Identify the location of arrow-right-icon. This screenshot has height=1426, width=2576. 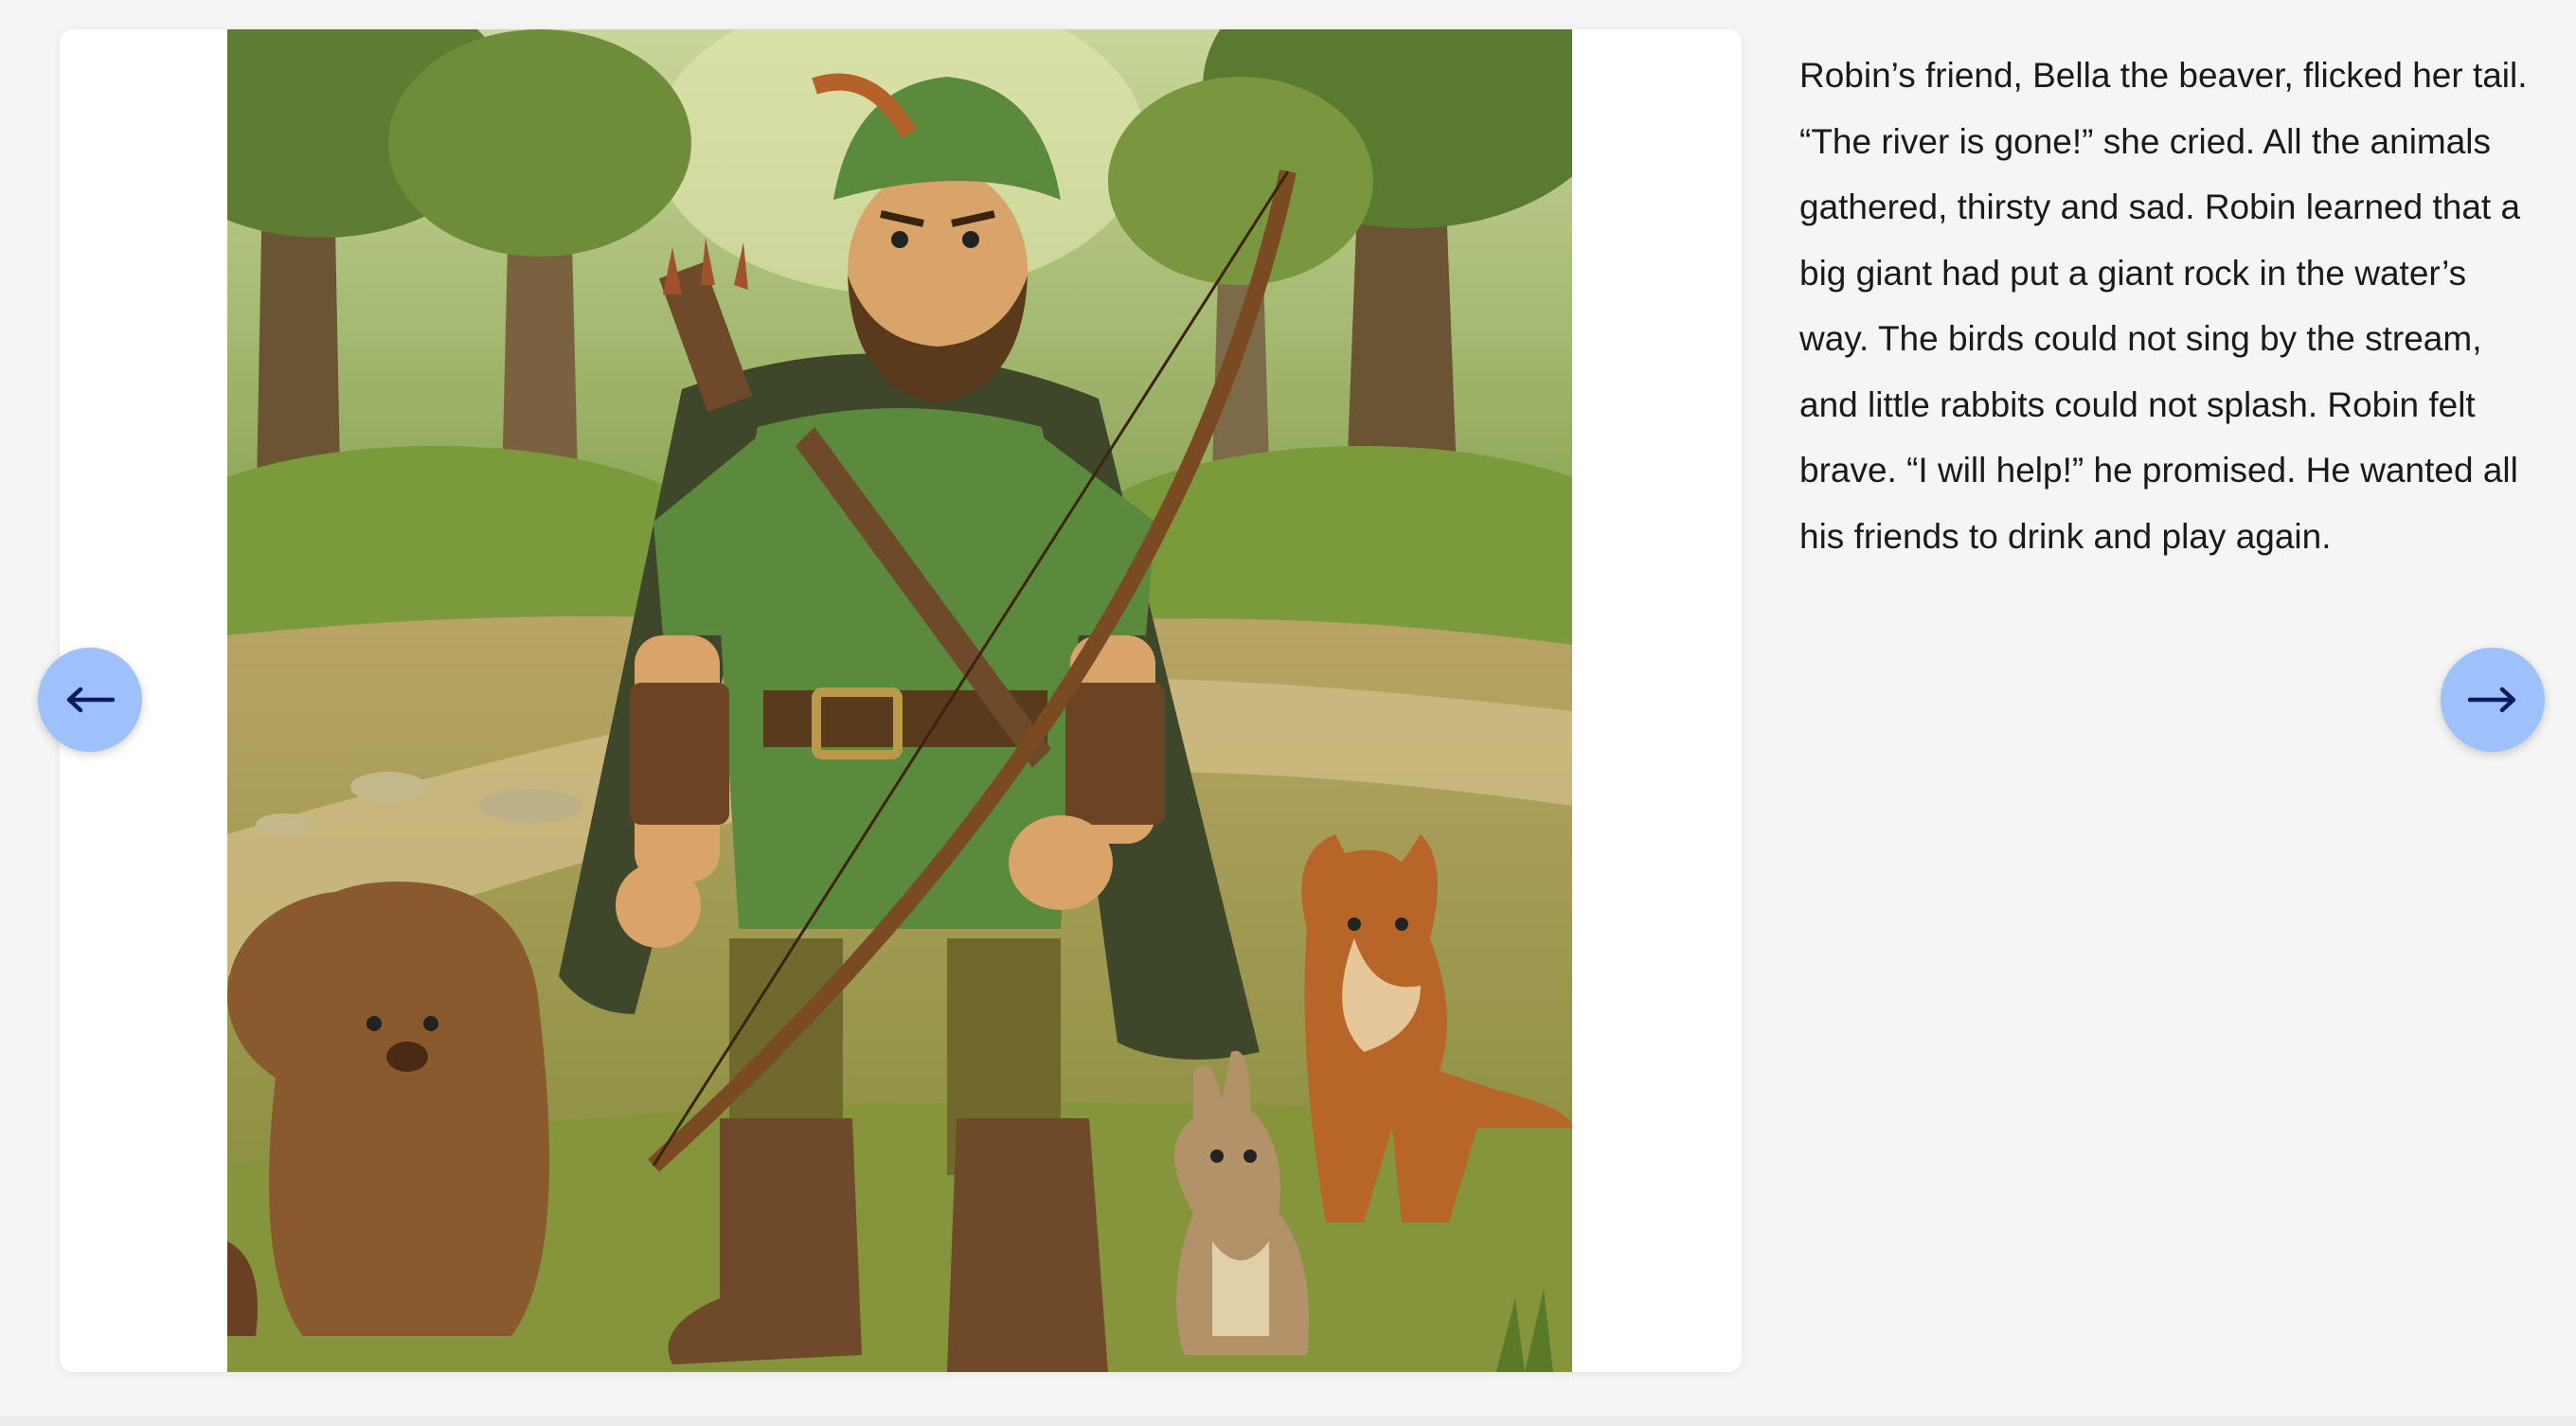
(2492, 699).